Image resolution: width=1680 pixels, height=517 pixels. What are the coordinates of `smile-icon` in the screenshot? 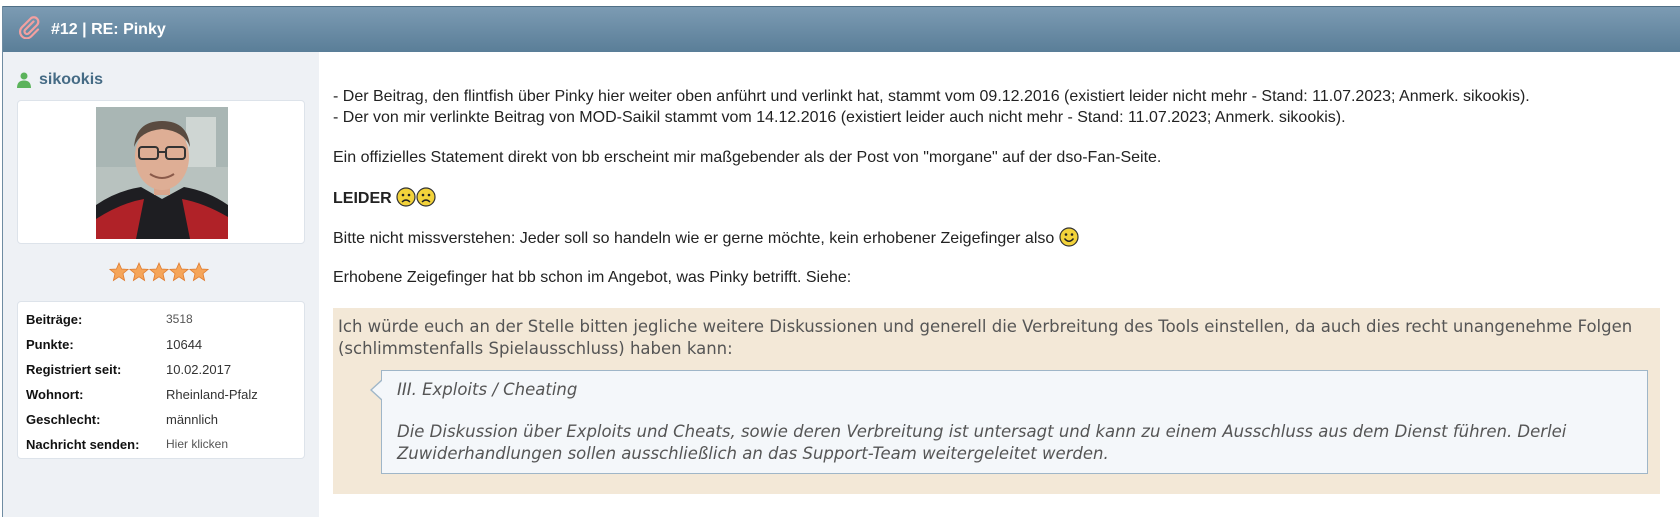 It's located at (1069, 237).